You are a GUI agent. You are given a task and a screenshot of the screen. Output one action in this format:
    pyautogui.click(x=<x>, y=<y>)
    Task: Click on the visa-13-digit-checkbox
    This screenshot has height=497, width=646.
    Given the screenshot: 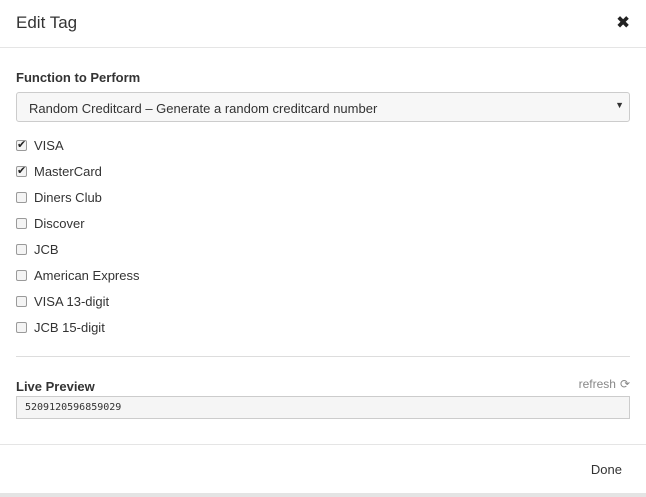 What is the action you would take?
    pyautogui.click(x=21, y=301)
    